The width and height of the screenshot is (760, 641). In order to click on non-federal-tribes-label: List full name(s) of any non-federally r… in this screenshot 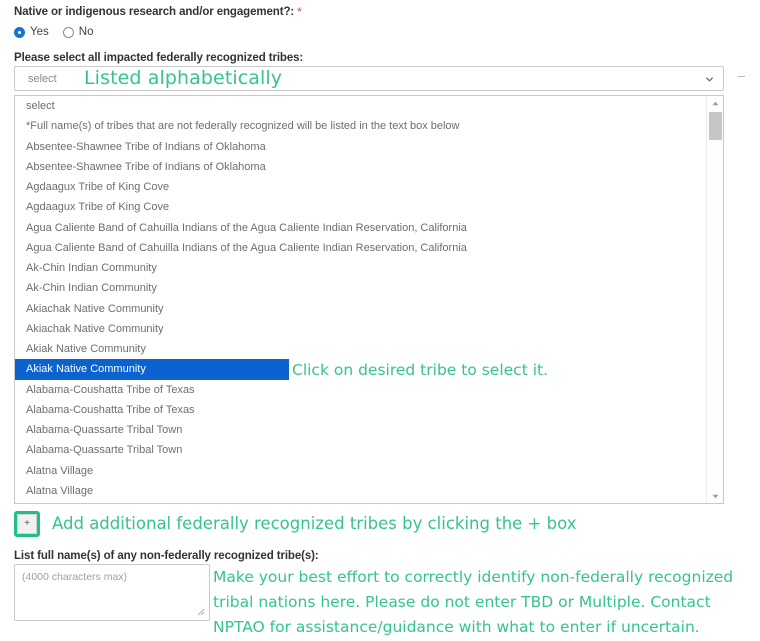, I will do `click(166, 556)`.